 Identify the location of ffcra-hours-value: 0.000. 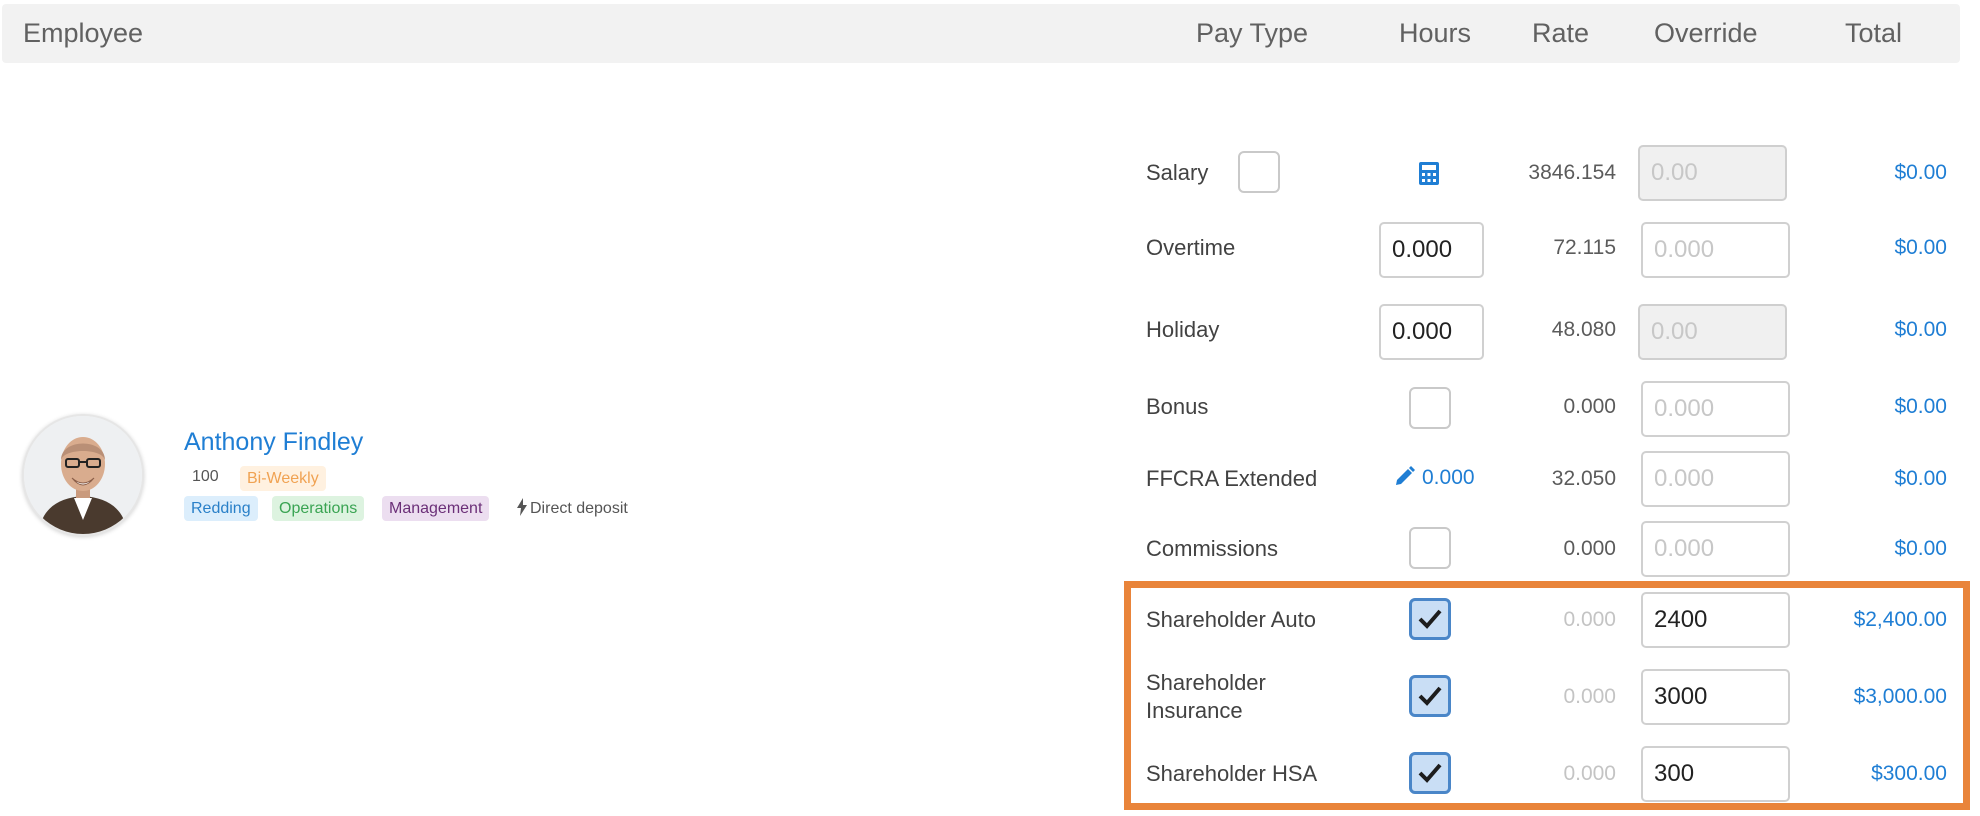
(1448, 477).